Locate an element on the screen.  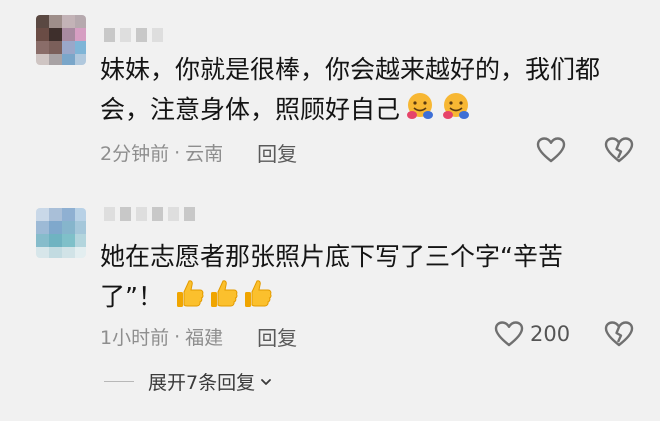
comment-body: 妹妹，你就是很棒，你会越来越好的，我们都会，注意身体，照顾好自己 is located at coordinates (350, 89).